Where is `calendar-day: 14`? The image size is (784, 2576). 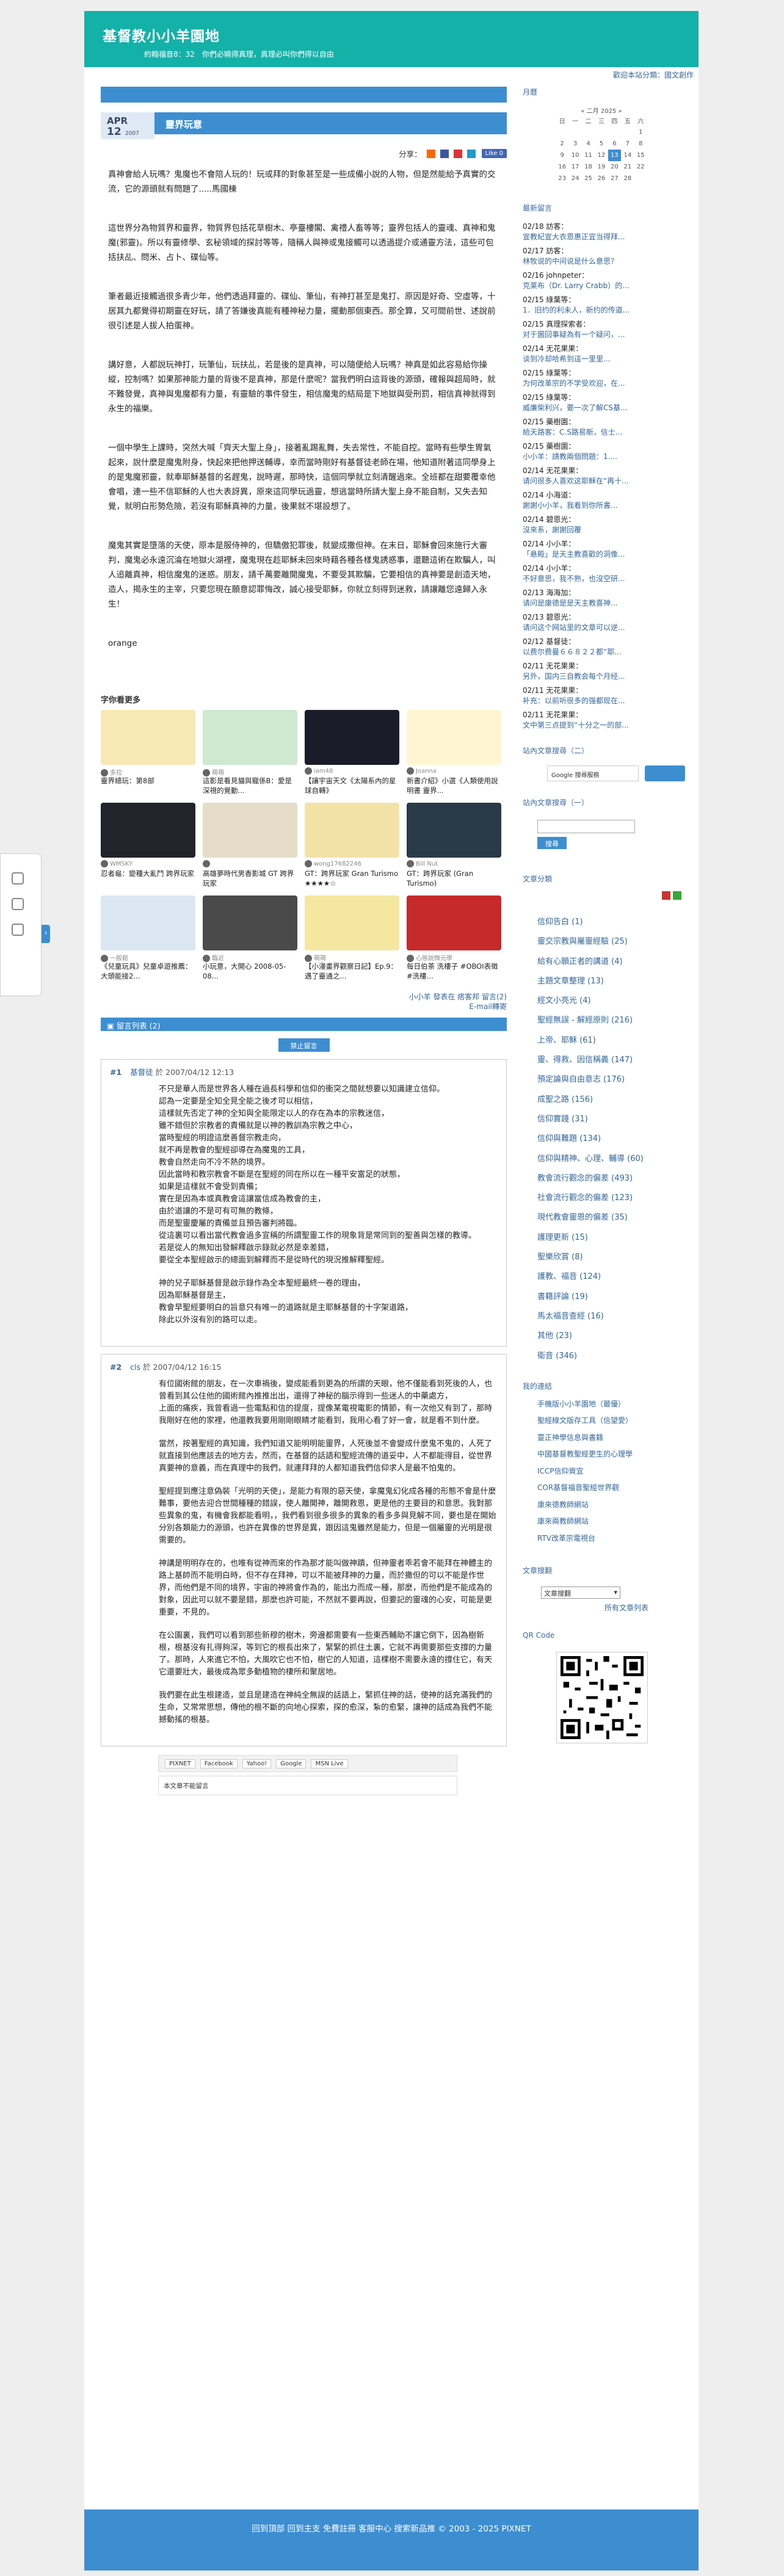 calendar-day: 14 is located at coordinates (627, 155).